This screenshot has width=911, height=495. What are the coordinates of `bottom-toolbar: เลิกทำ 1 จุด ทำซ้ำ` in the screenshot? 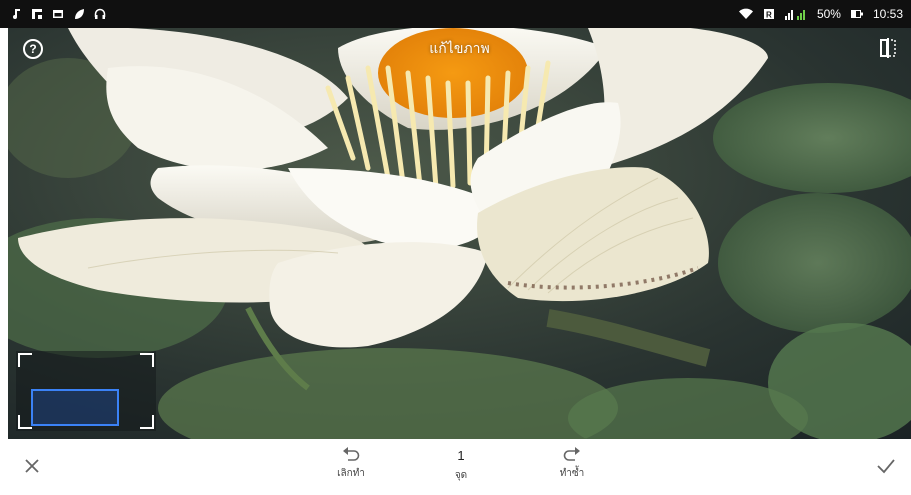 It's located at (455, 467).